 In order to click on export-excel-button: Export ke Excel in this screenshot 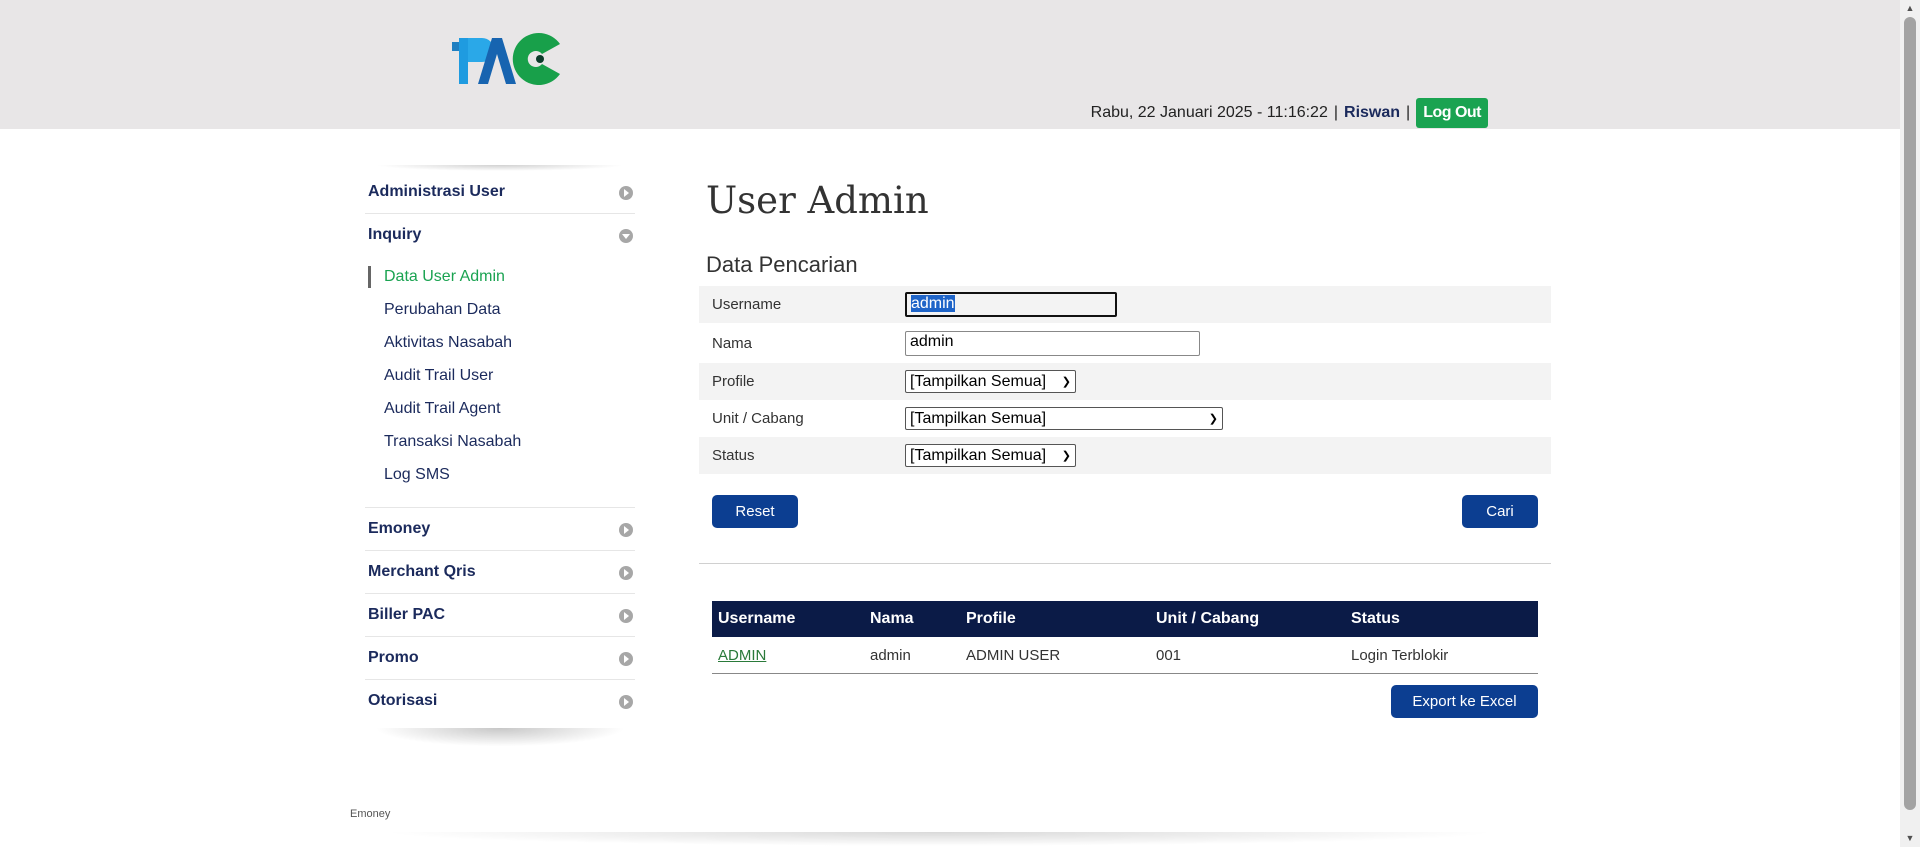, I will do `click(1464, 701)`.